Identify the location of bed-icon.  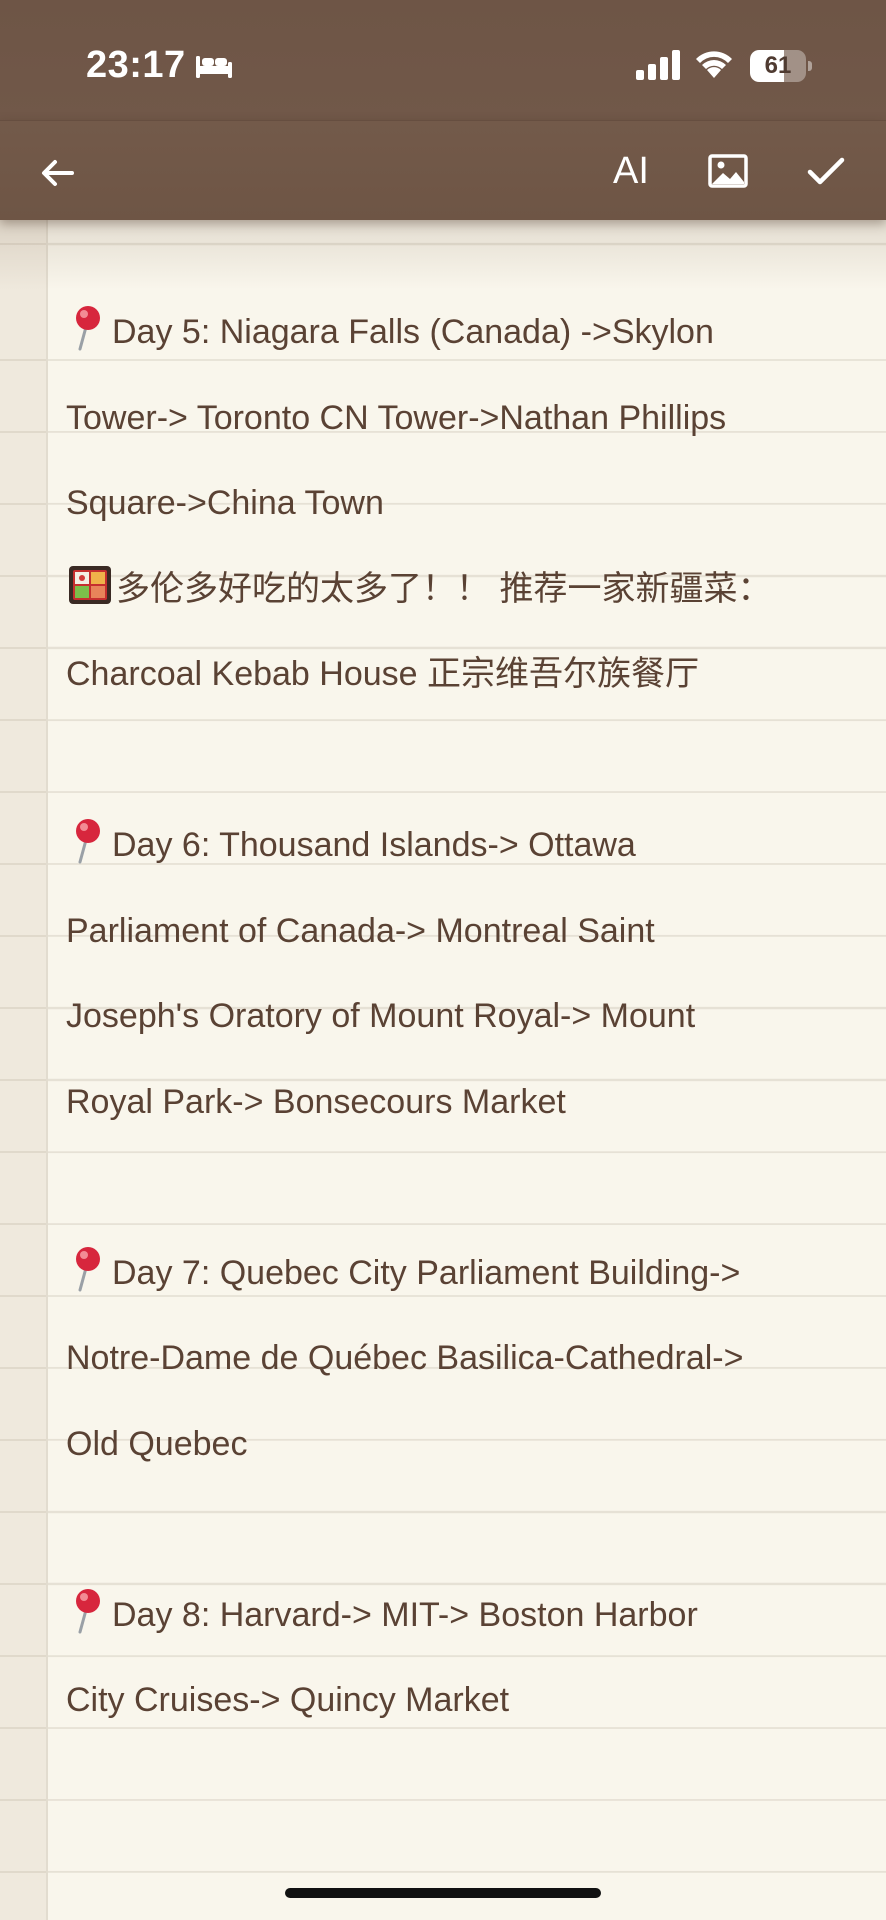
(214, 67).